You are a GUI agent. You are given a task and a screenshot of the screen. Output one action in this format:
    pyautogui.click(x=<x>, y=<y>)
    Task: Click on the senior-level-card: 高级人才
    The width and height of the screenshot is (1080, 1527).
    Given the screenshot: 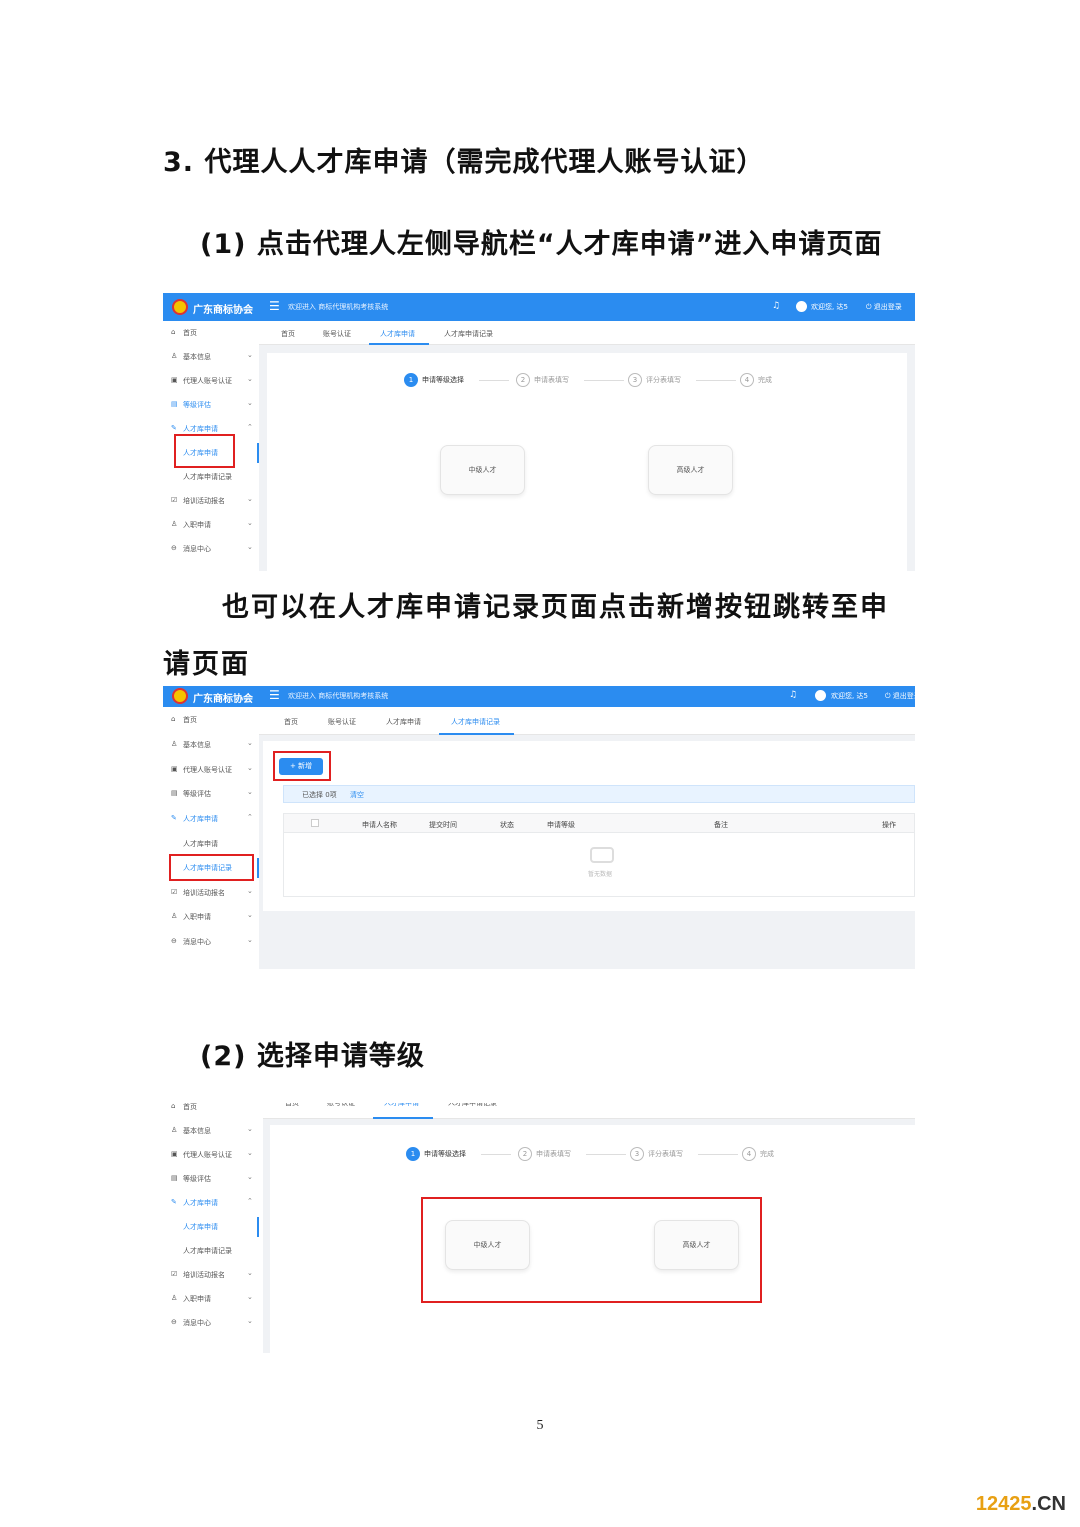 What is the action you would take?
    pyautogui.click(x=690, y=470)
    